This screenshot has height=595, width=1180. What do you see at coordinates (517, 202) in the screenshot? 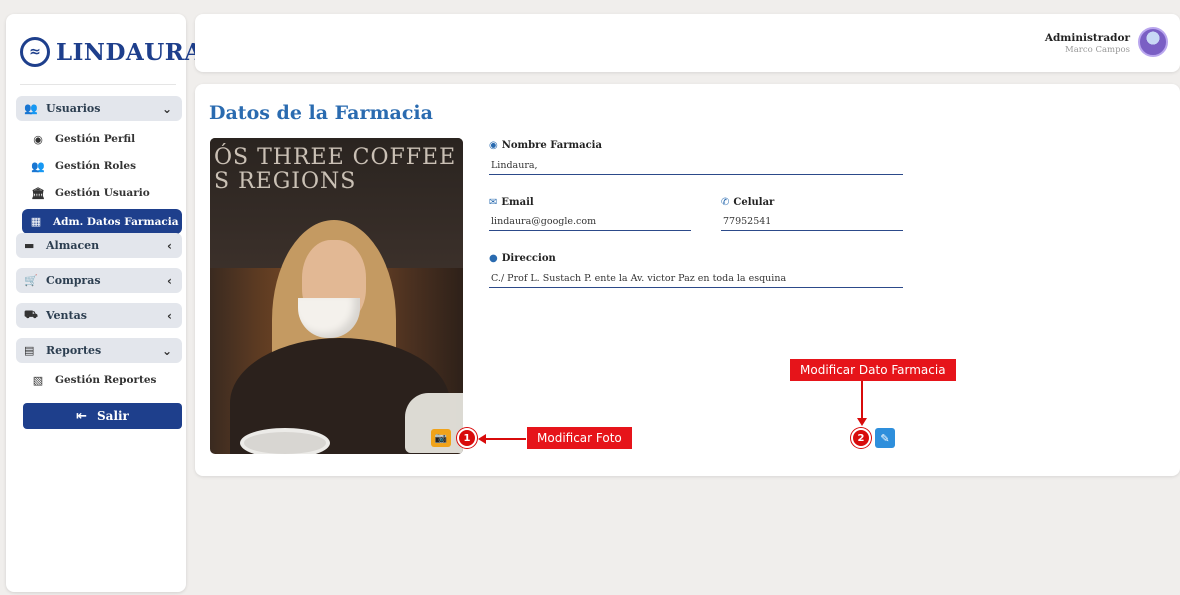
I see `email-label-text: Email` at bounding box center [517, 202].